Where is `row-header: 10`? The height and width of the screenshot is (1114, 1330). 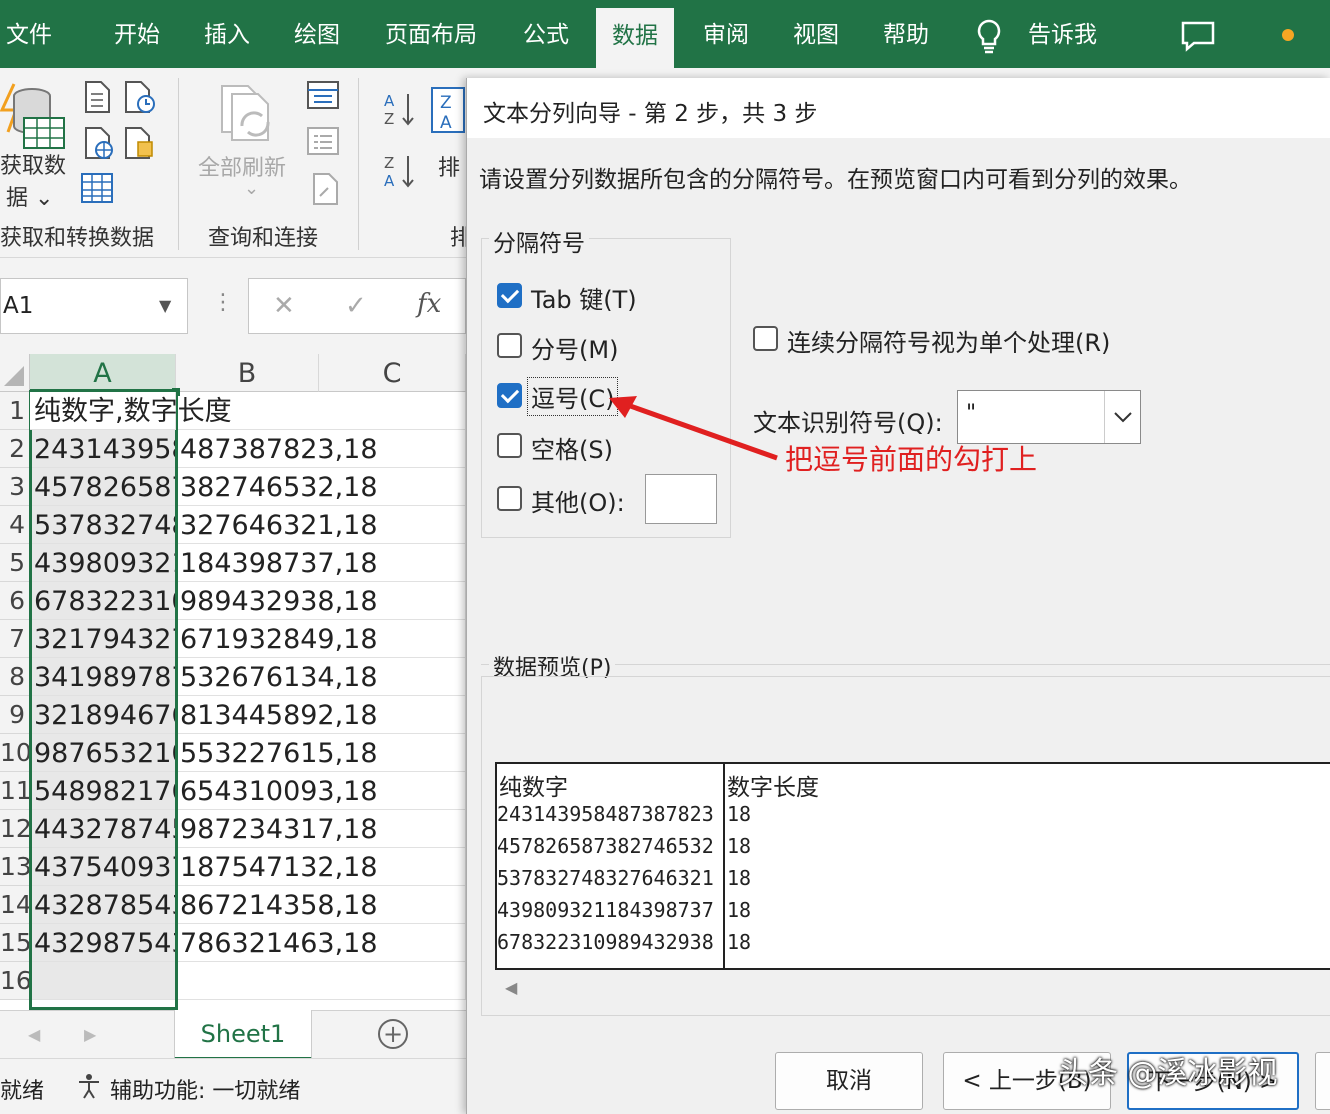
row-header: 10 is located at coordinates (15, 753).